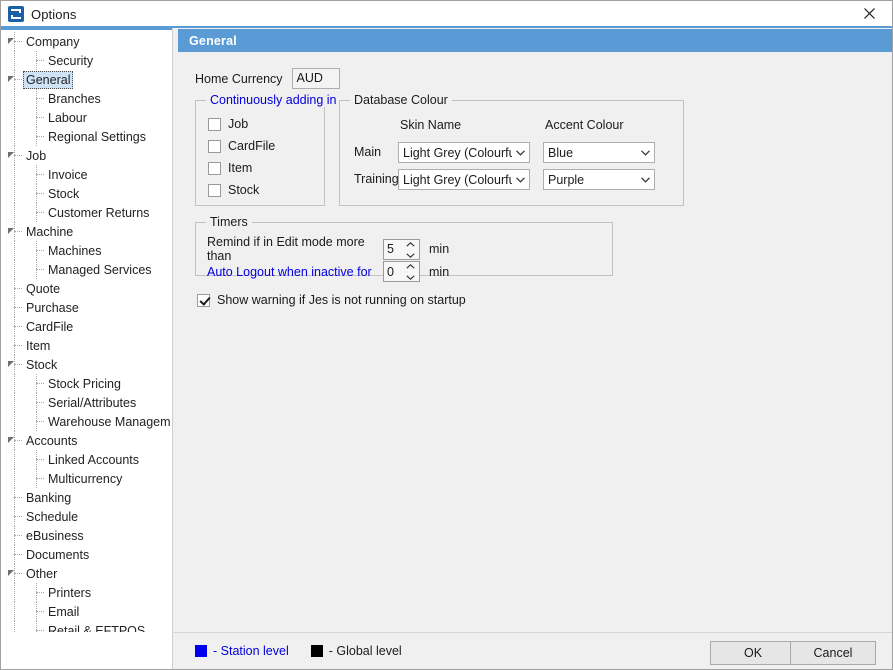  Describe the element at coordinates (833, 653) in the screenshot. I see `cancel-button: Cancel` at that location.